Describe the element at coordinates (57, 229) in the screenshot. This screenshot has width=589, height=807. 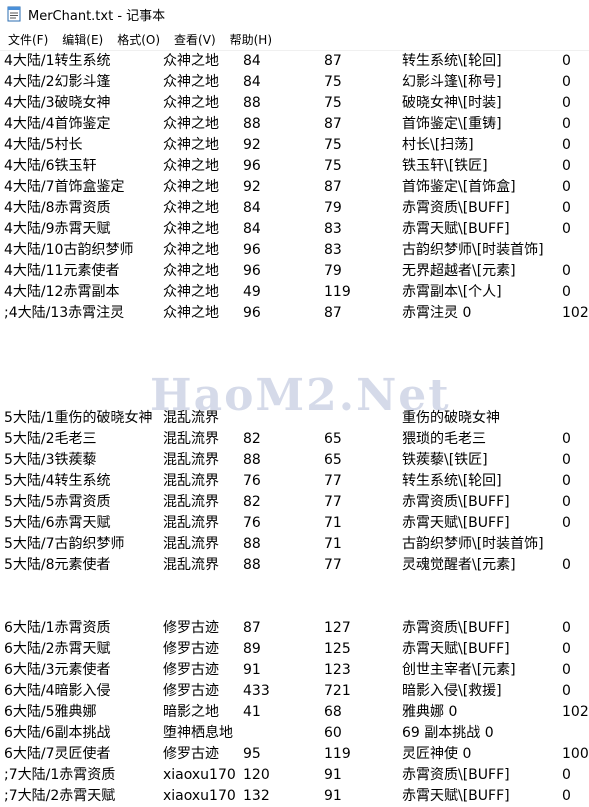
I see `text-line-field: 4大陆/9赤霄天赋` at that location.